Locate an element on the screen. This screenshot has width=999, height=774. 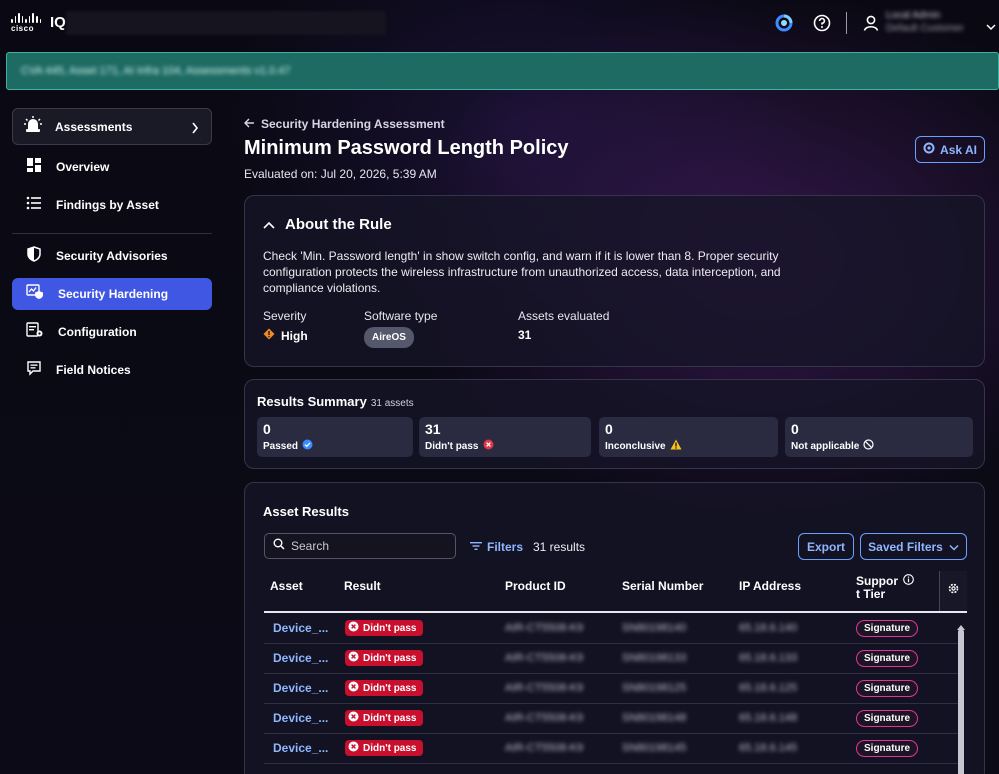
sidebar-divider is located at coordinates (112, 233).